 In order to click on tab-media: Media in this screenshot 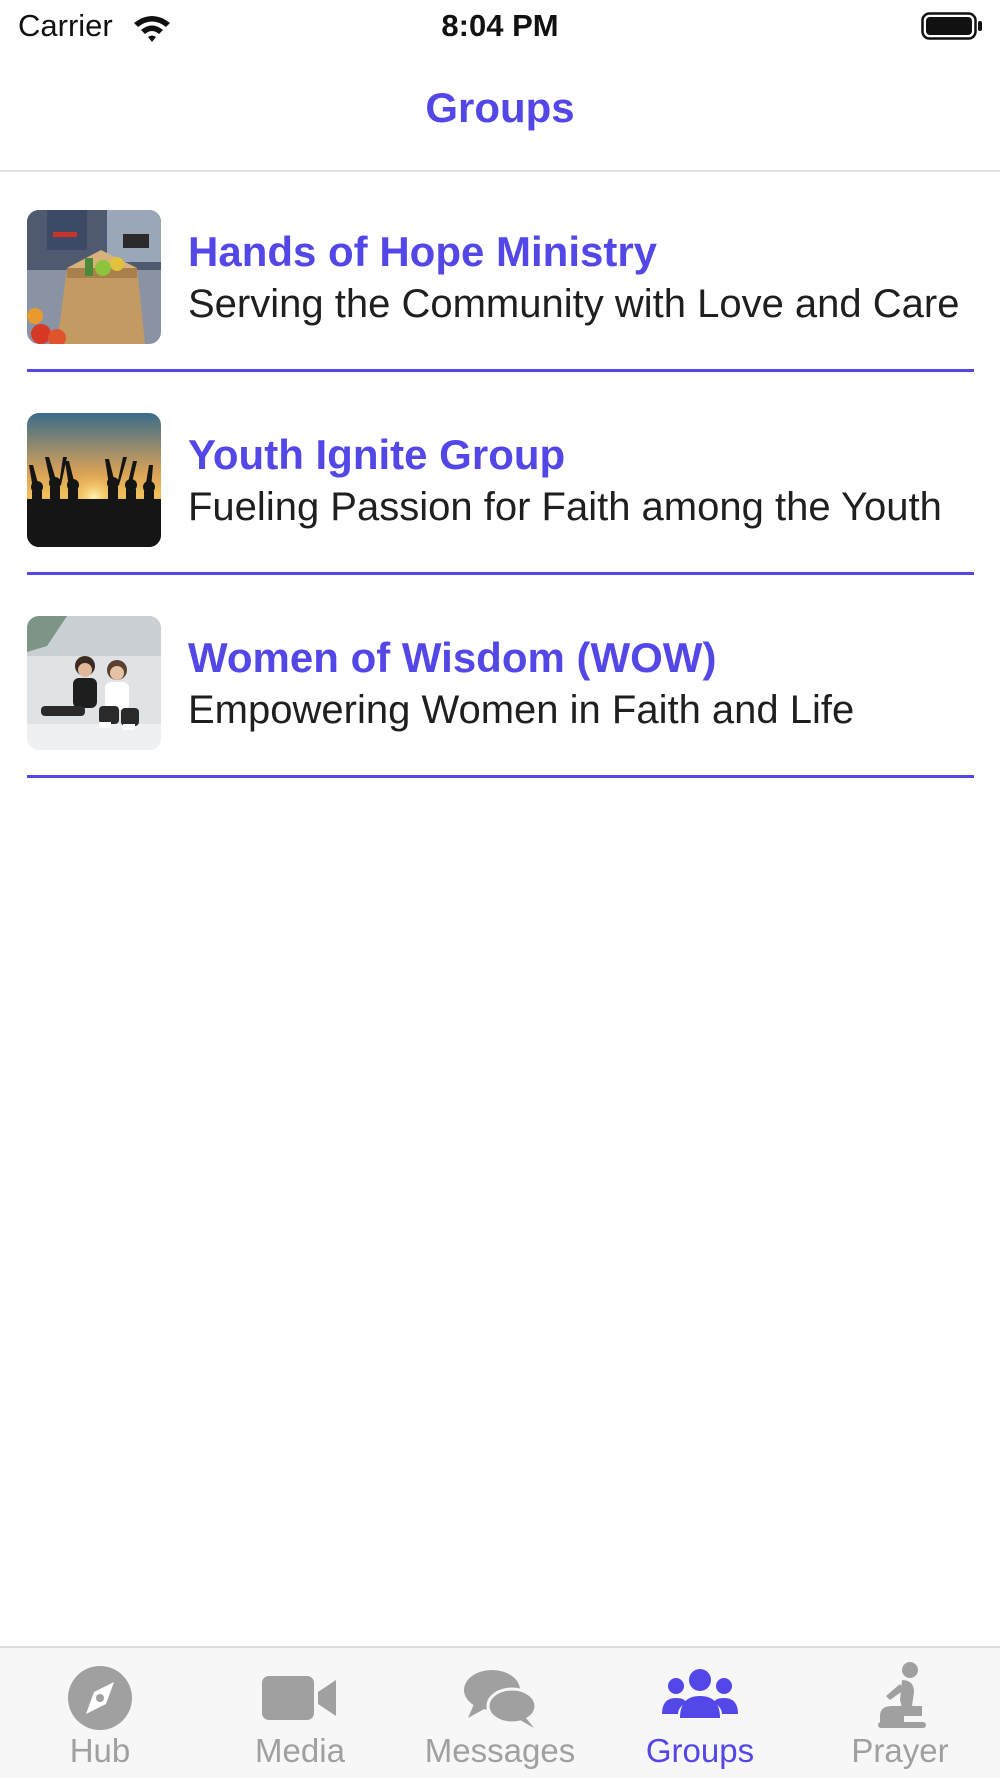, I will do `click(300, 1713)`.